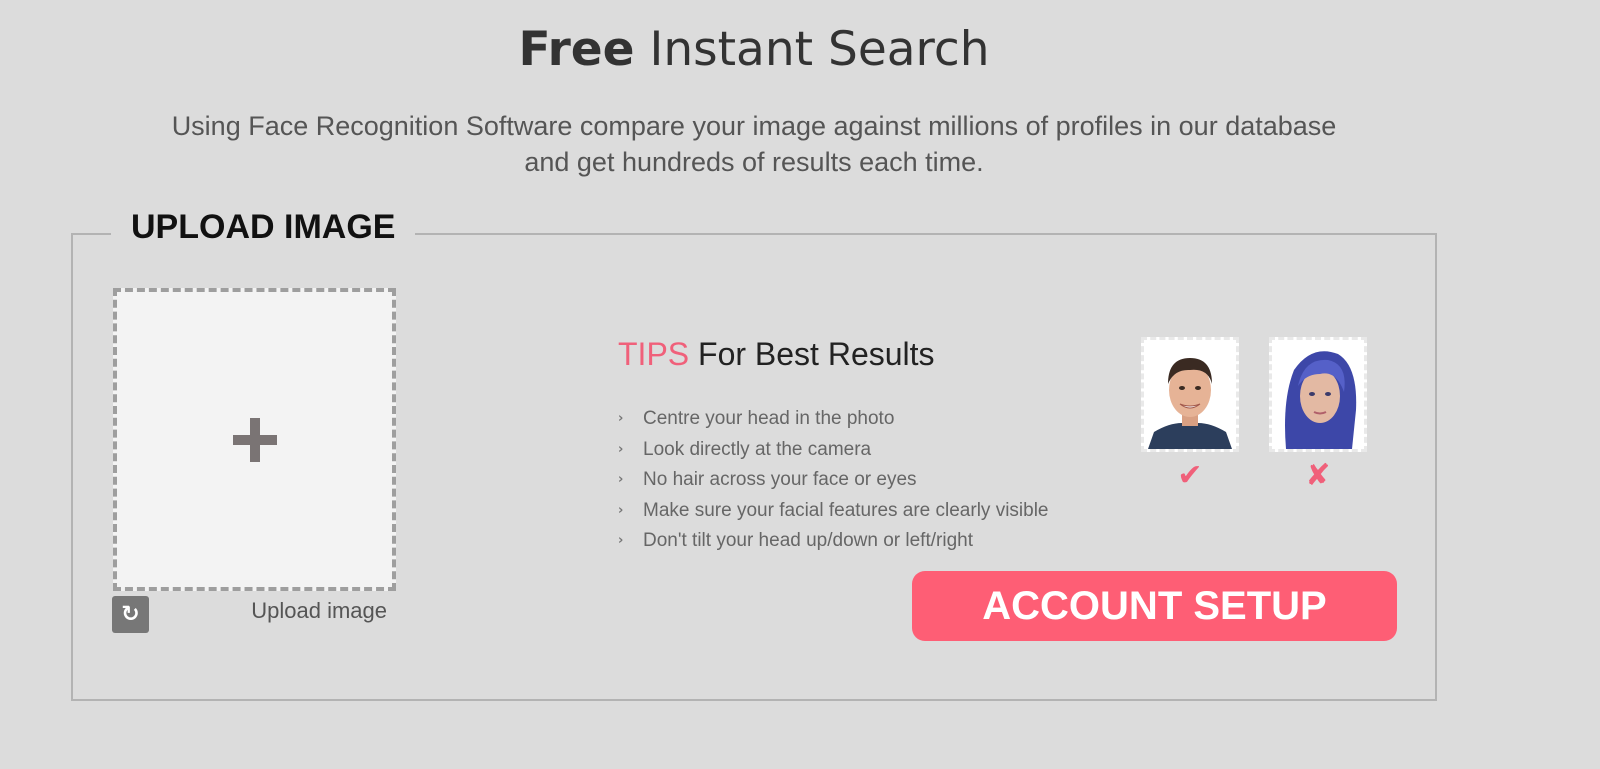  I want to click on refresh-button: ↻, so click(130, 614).